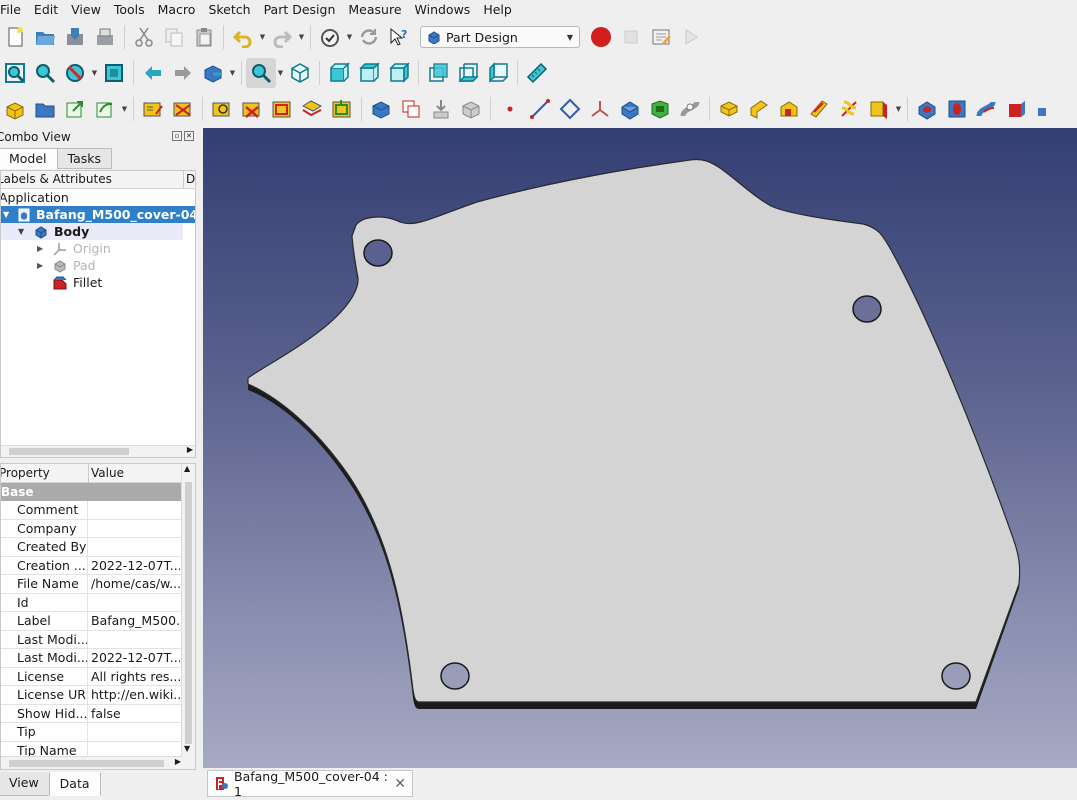 The height and width of the screenshot is (800, 1077). I want to click on menu-macro: Macro, so click(178, 9).